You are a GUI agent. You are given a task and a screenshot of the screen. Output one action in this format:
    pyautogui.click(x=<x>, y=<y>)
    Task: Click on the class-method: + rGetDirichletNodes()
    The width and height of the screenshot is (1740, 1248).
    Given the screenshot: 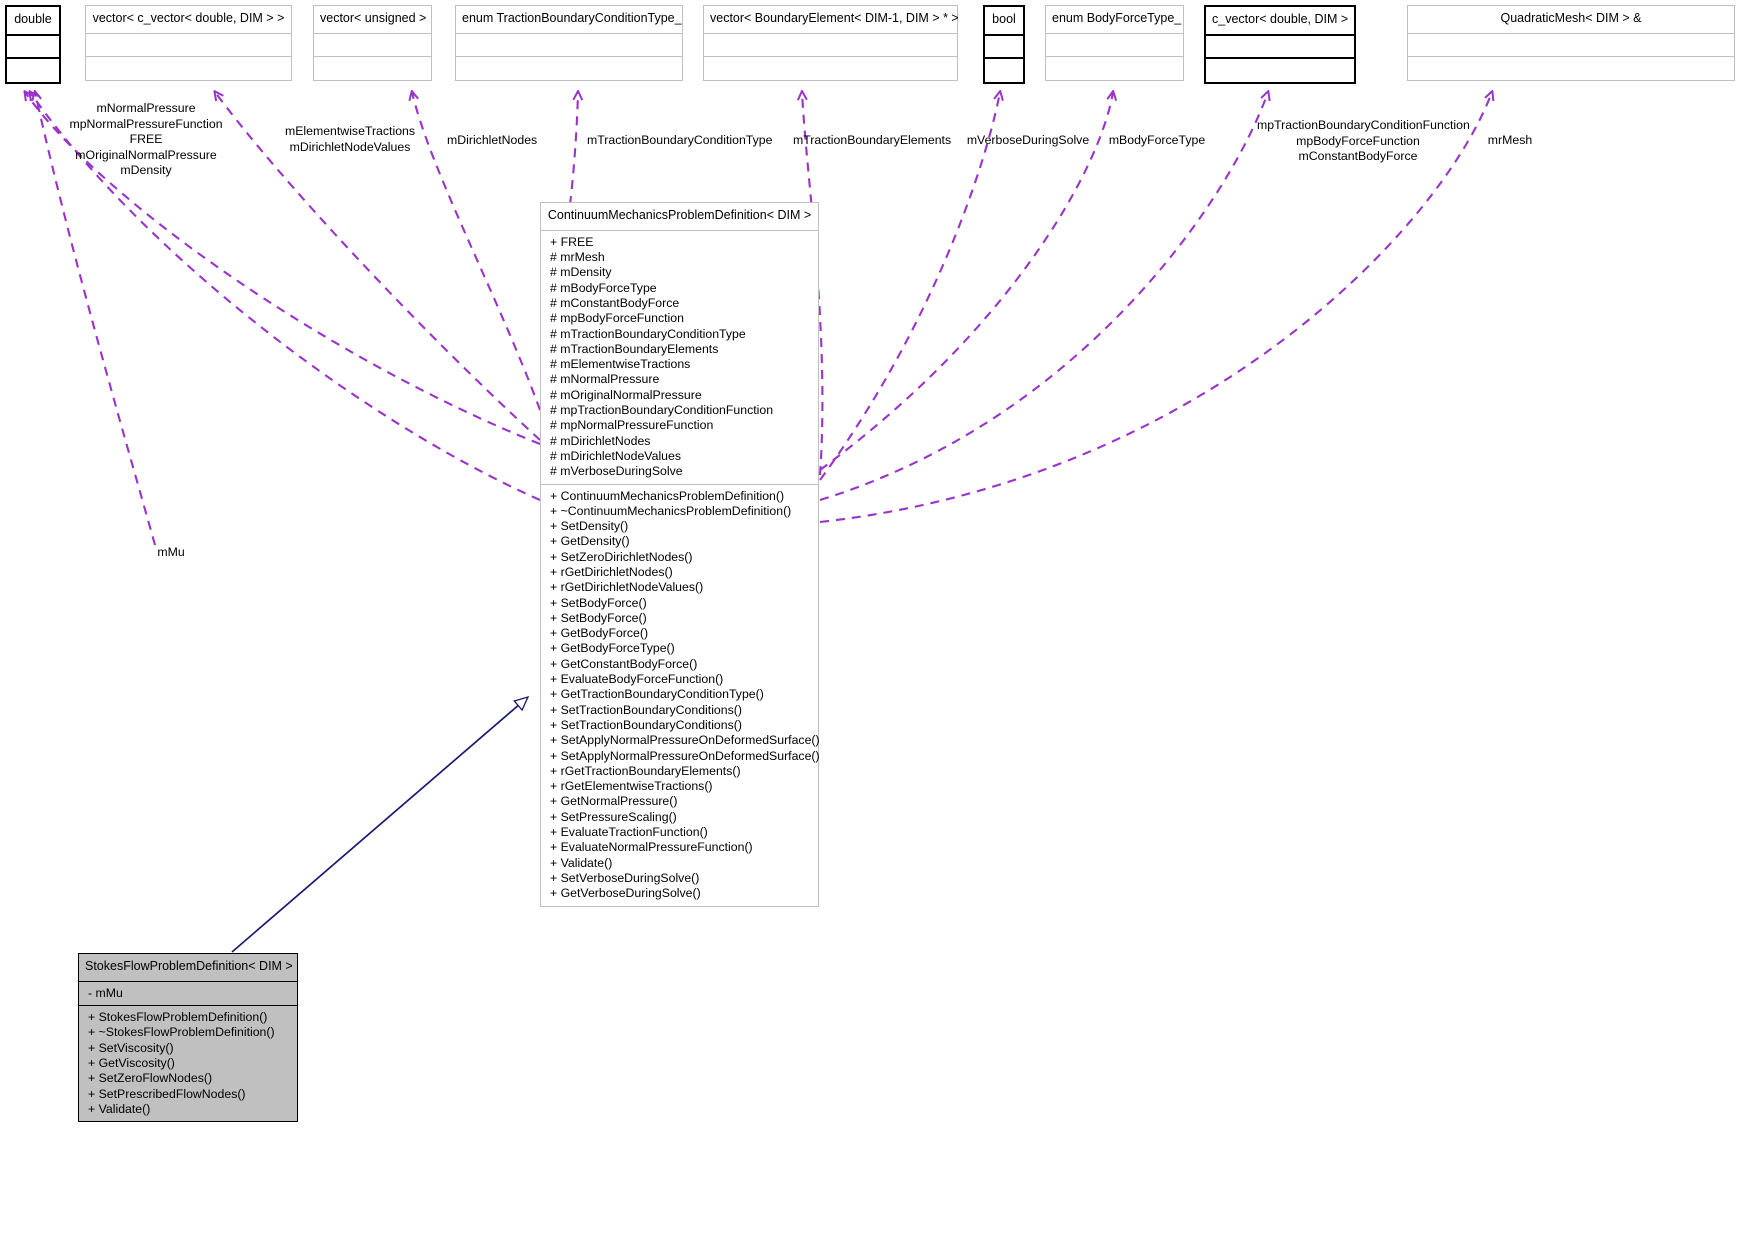 What is the action you would take?
    pyautogui.click(x=611, y=571)
    